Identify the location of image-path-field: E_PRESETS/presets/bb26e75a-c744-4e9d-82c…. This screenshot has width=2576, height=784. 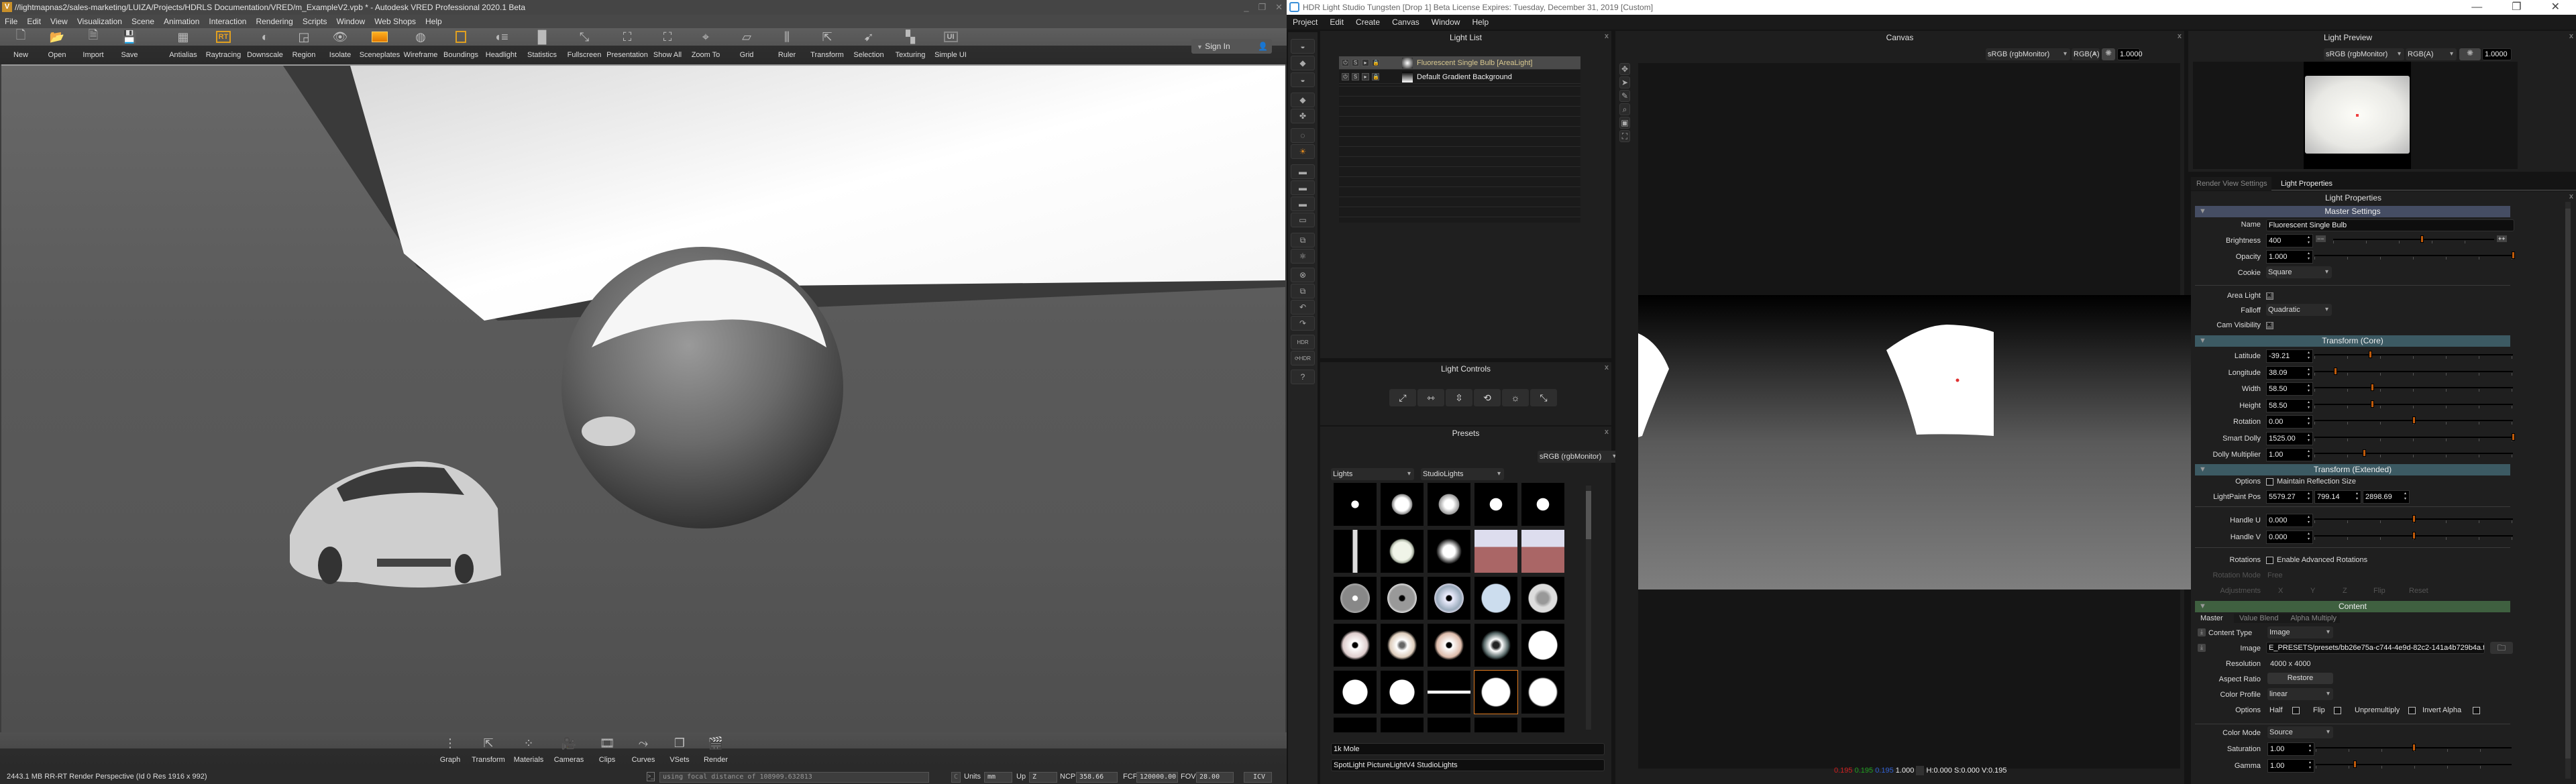
(2375, 648).